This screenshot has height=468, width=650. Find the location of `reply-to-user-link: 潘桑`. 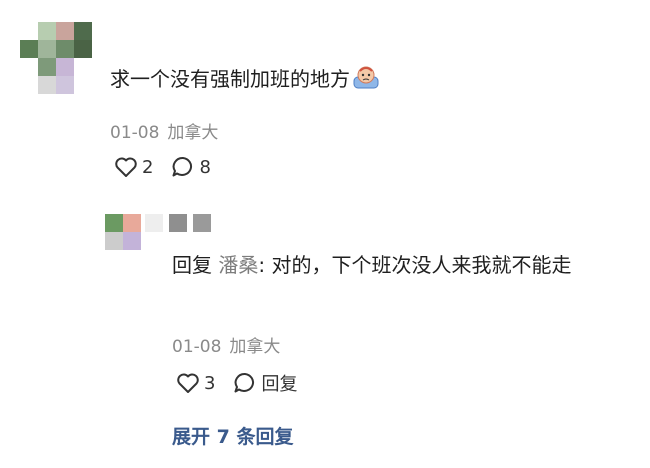

reply-to-user-link: 潘桑 is located at coordinates (238, 265).